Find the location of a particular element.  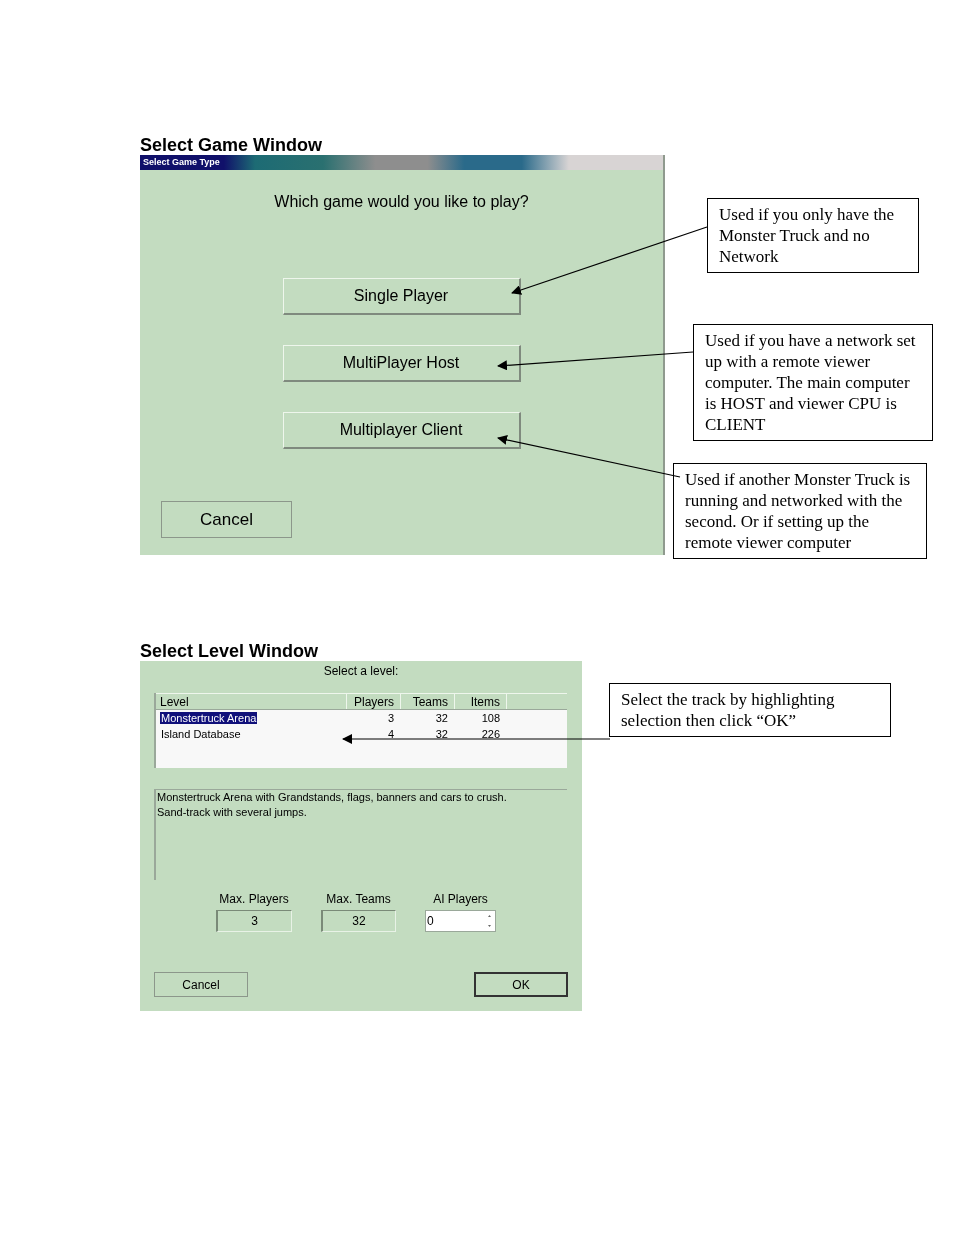

callout-box: Used if you only have the Monster Truck and no Network is located at coordinates (813, 235).